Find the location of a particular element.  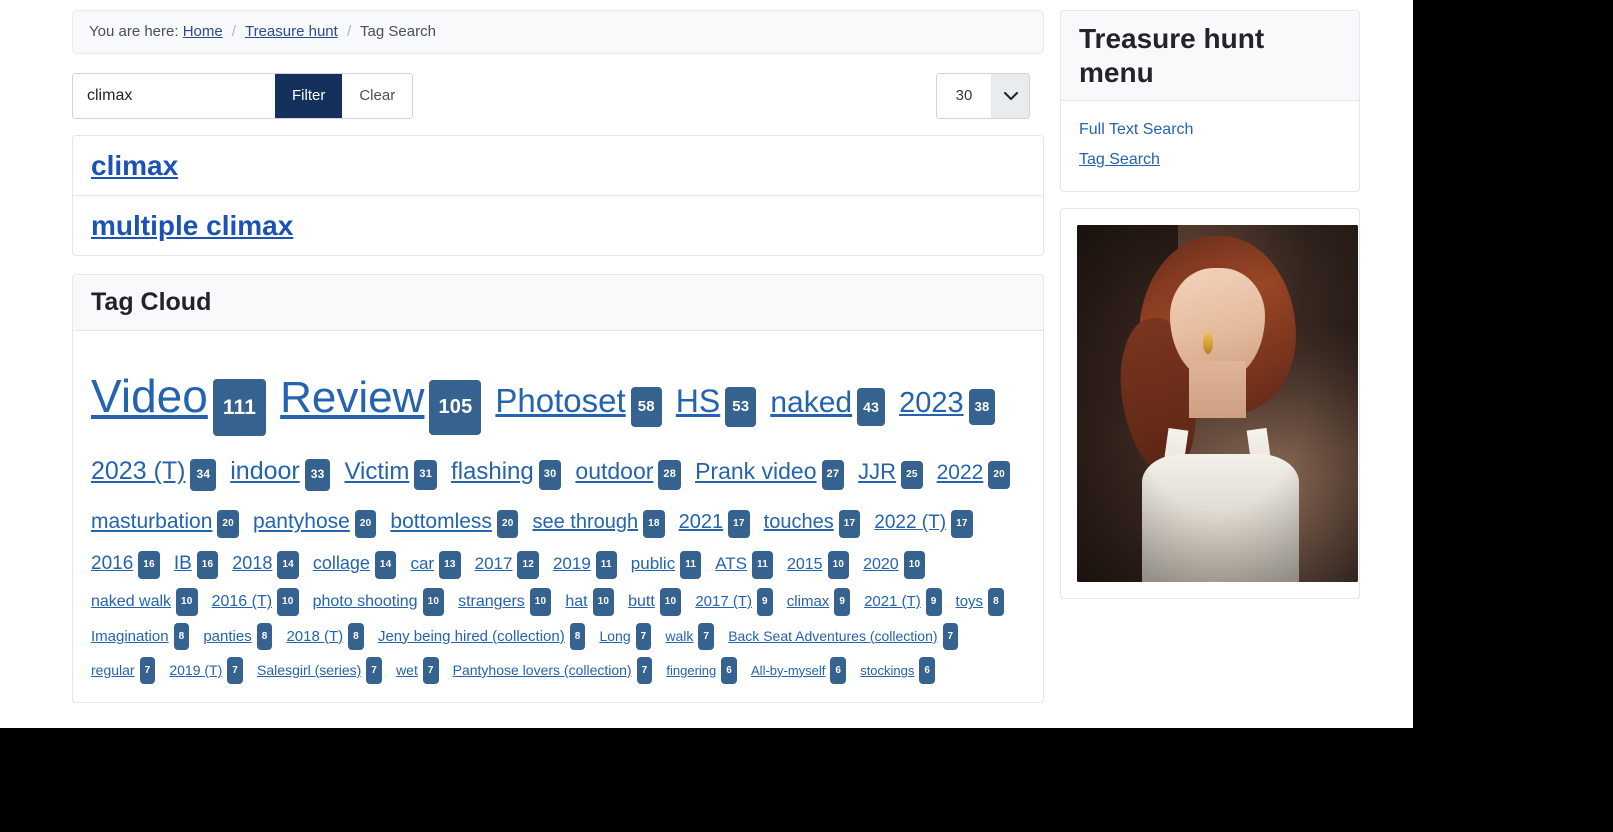

tag-link: wet is located at coordinates (407, 670).